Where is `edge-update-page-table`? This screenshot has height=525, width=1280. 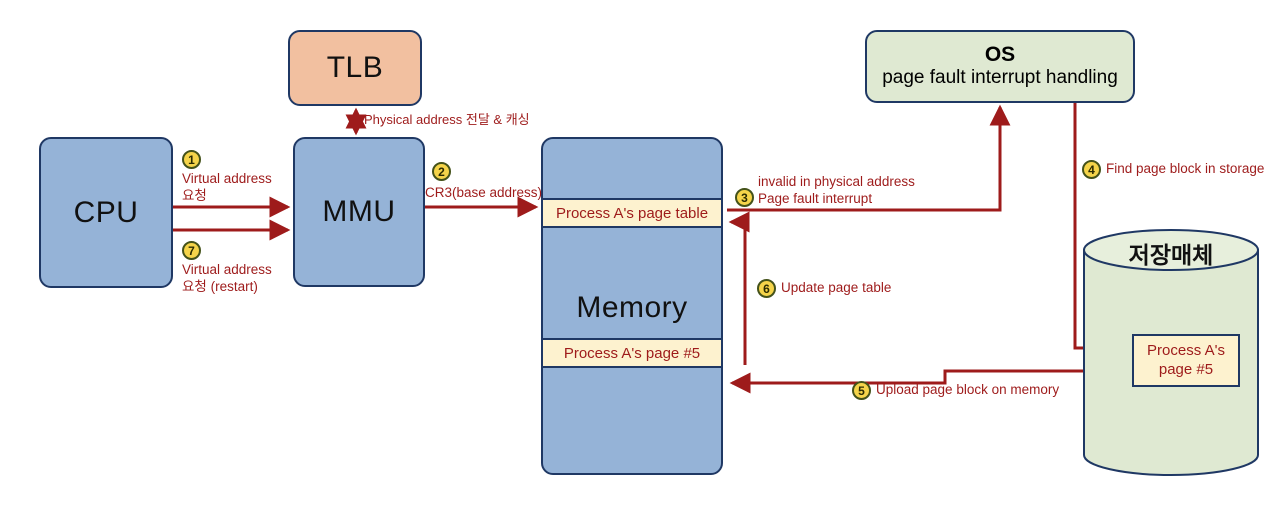
edge-update-page-table is located at coordinates (739, 288).